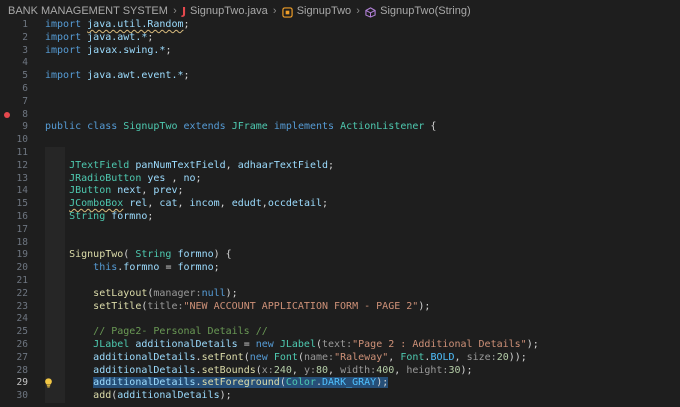 This screenshot has width=680, height=407. Describe the element at coordinates (229, 11) in the screenshot. I see `breadcrumb-file: SignupTwo.java` at that location.